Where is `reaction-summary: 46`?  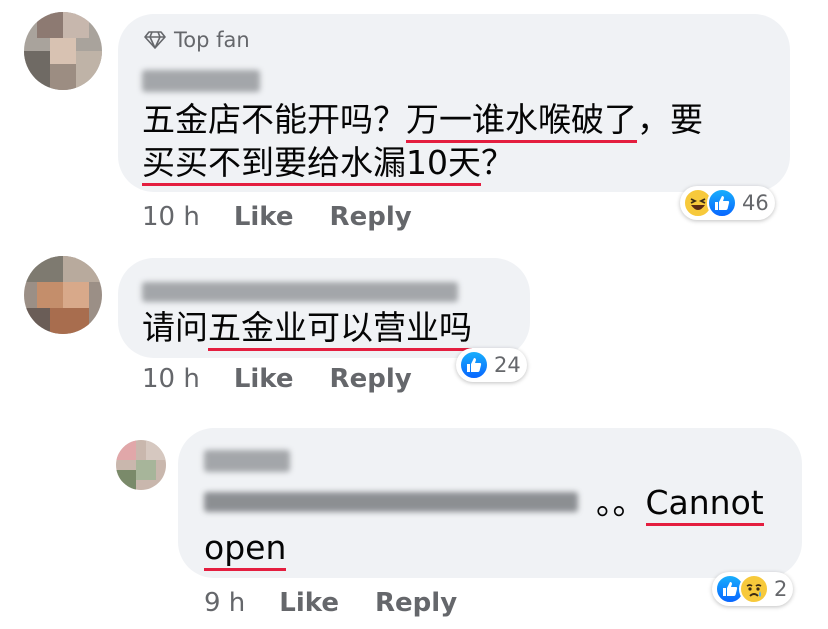 reaction-summary: 46 is located at coordinates (727, 203).